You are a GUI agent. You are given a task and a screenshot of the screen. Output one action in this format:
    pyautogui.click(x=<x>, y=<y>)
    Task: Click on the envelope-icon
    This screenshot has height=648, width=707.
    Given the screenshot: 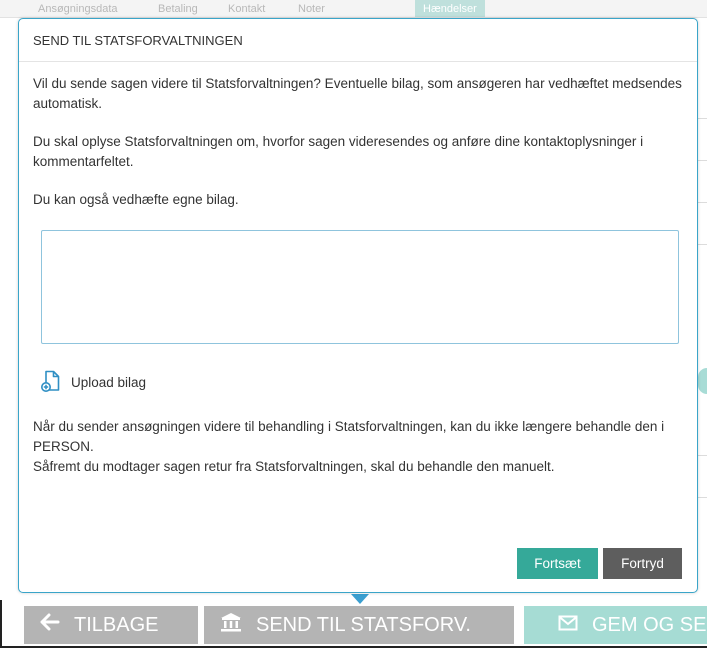 What is the action you would take?
    pyautogui.click(x=568, y=625)
    